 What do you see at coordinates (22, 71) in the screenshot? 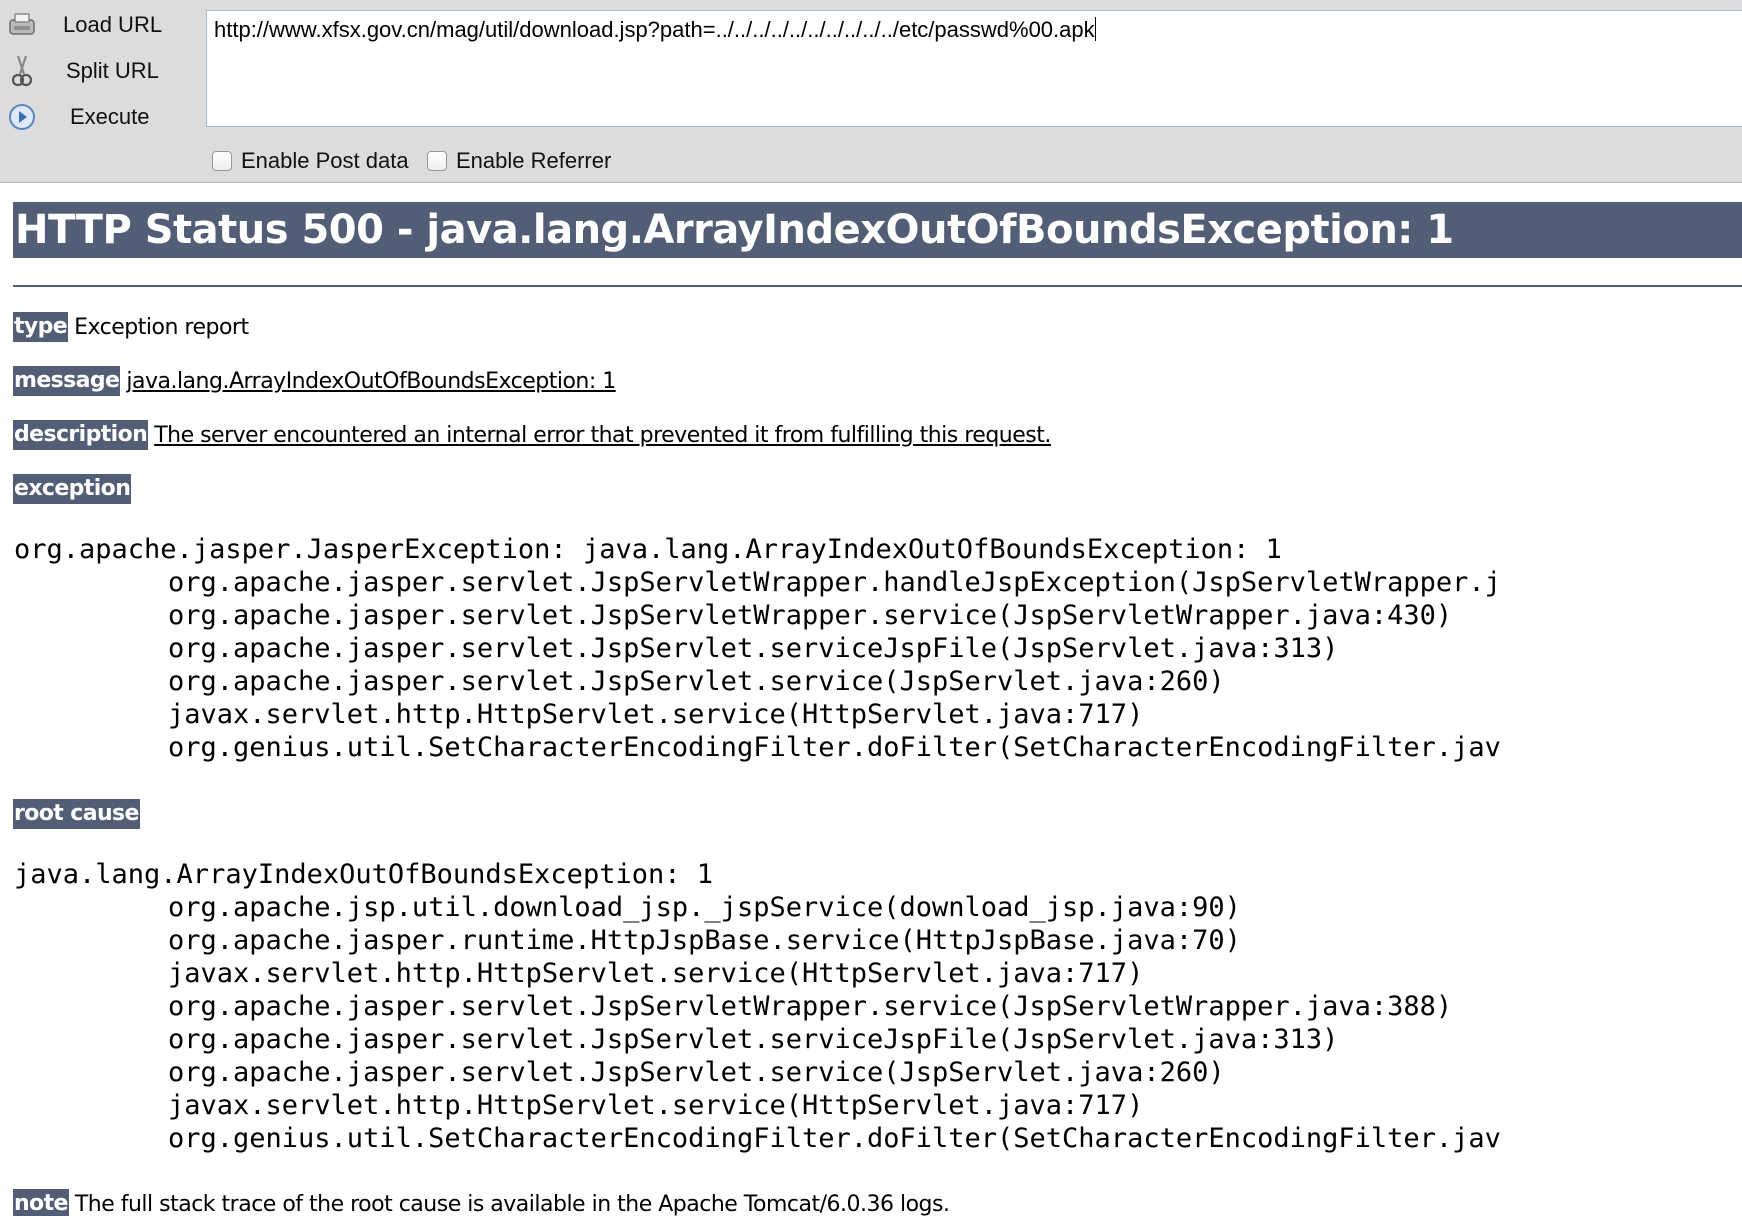
I see `scissors-icon` at bounding box center [22, 71].